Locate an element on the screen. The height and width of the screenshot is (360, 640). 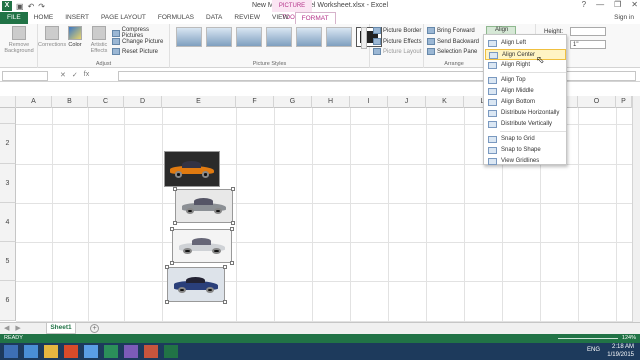
zoom-slider is located at coordinates (588, 338).